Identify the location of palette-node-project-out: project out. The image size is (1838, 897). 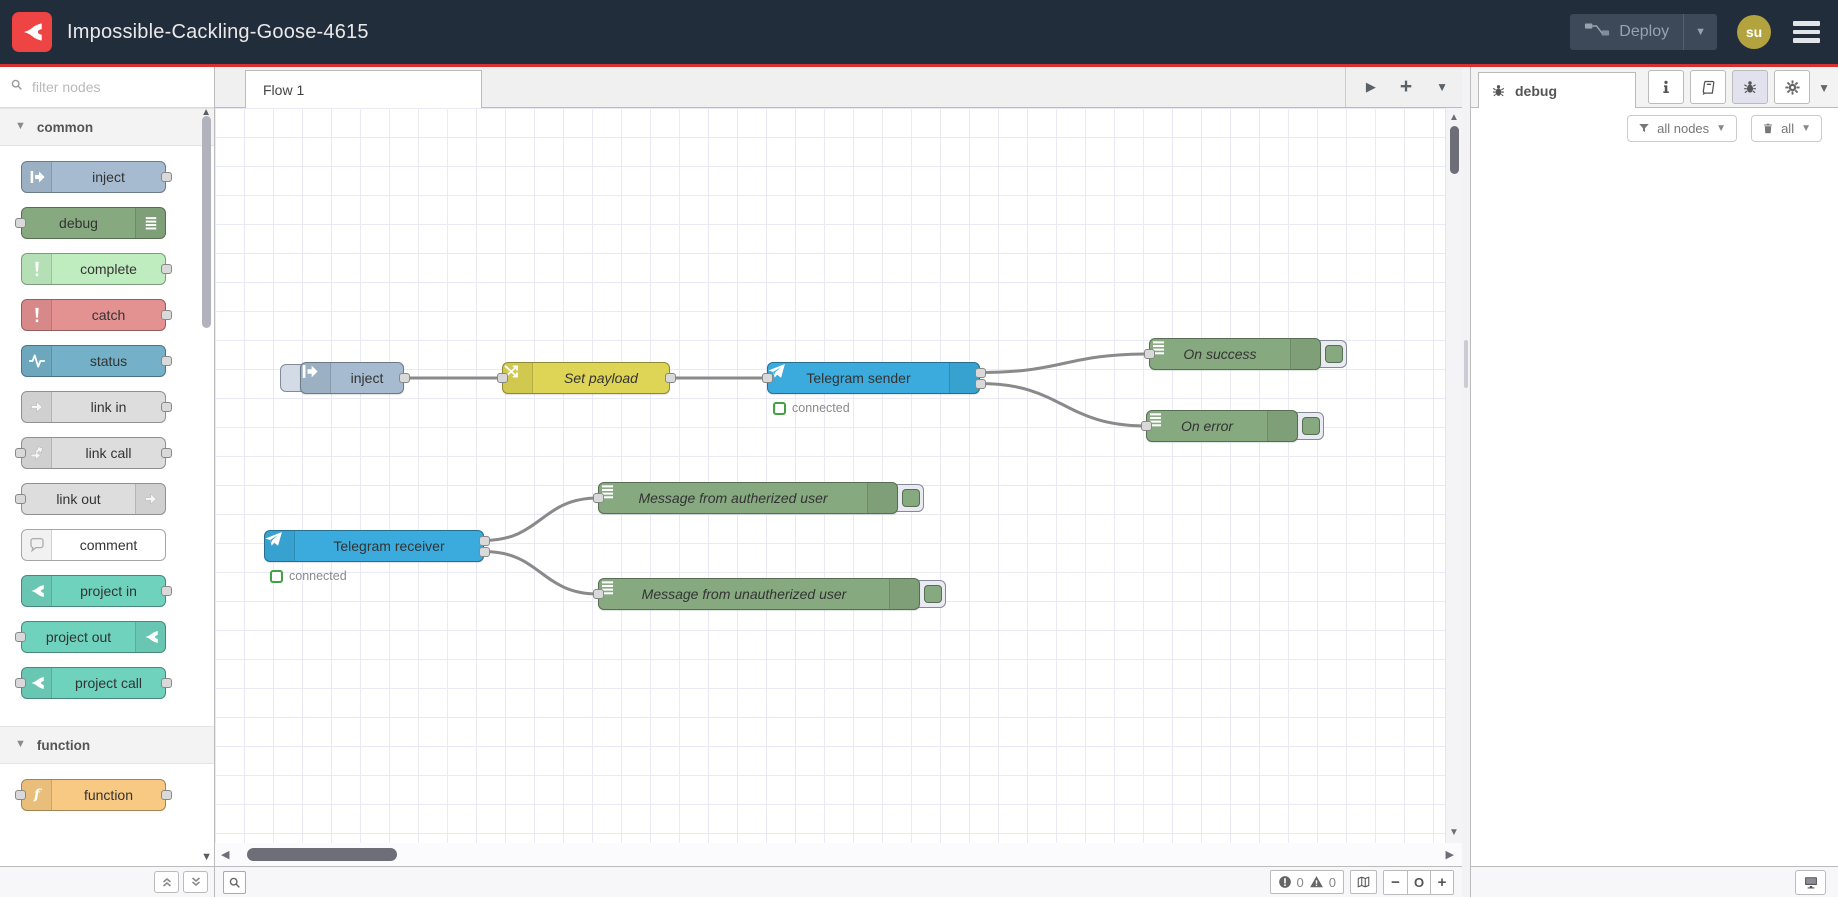
(90, 637).